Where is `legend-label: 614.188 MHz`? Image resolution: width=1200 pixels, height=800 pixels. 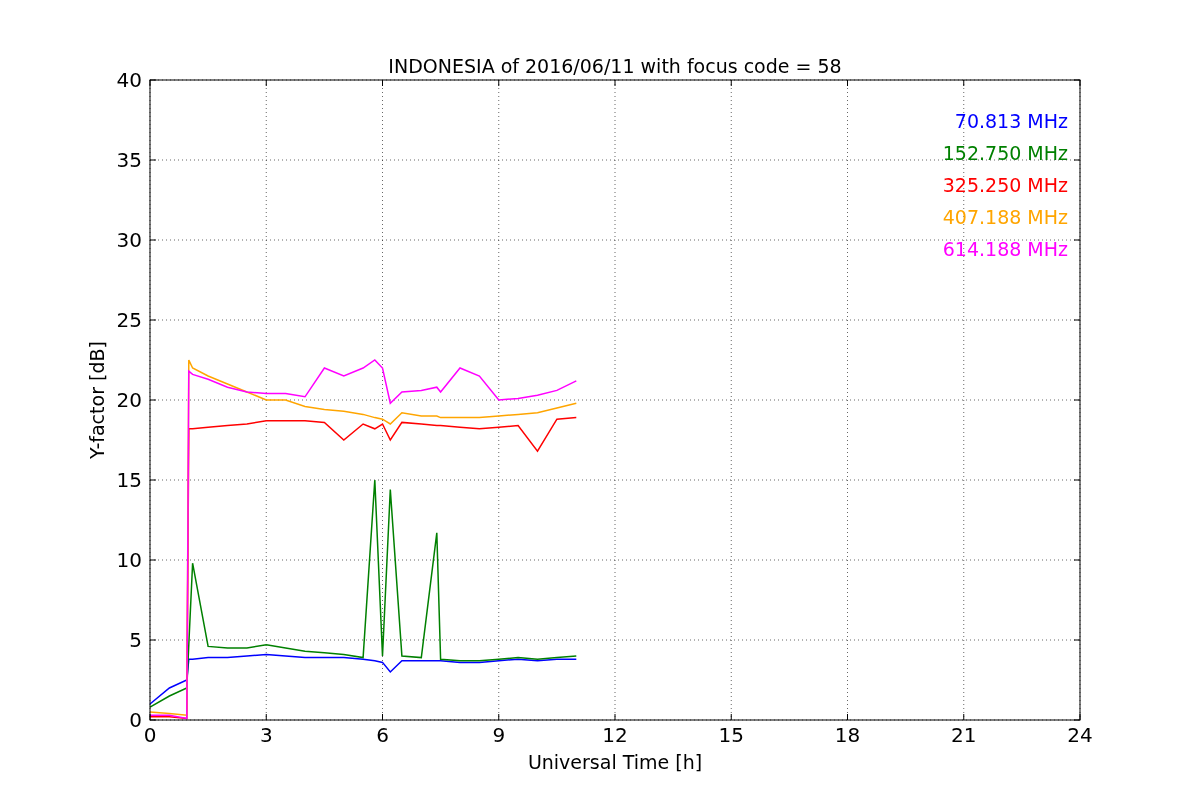
legend-label: 614.188 MHz is located at coordinates (1005, 249).